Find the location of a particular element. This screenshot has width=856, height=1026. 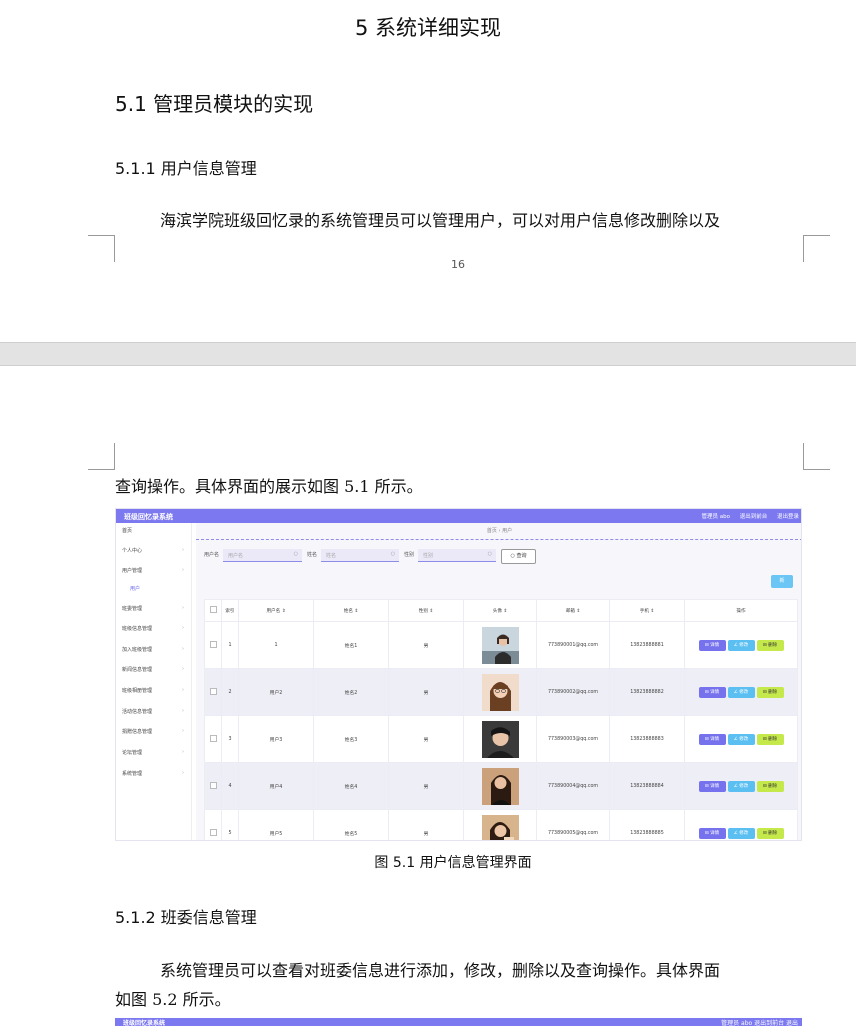

app-topbar: 班级回忆录系统 管理员 abo 退出到前台 退出登录 is located at coordinates (458, 516).